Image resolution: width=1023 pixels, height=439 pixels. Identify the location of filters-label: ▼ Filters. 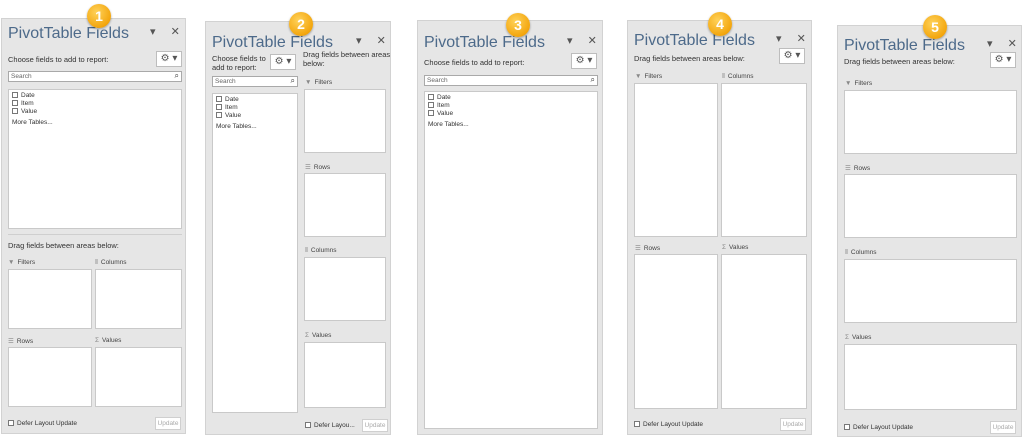
(858, 83).